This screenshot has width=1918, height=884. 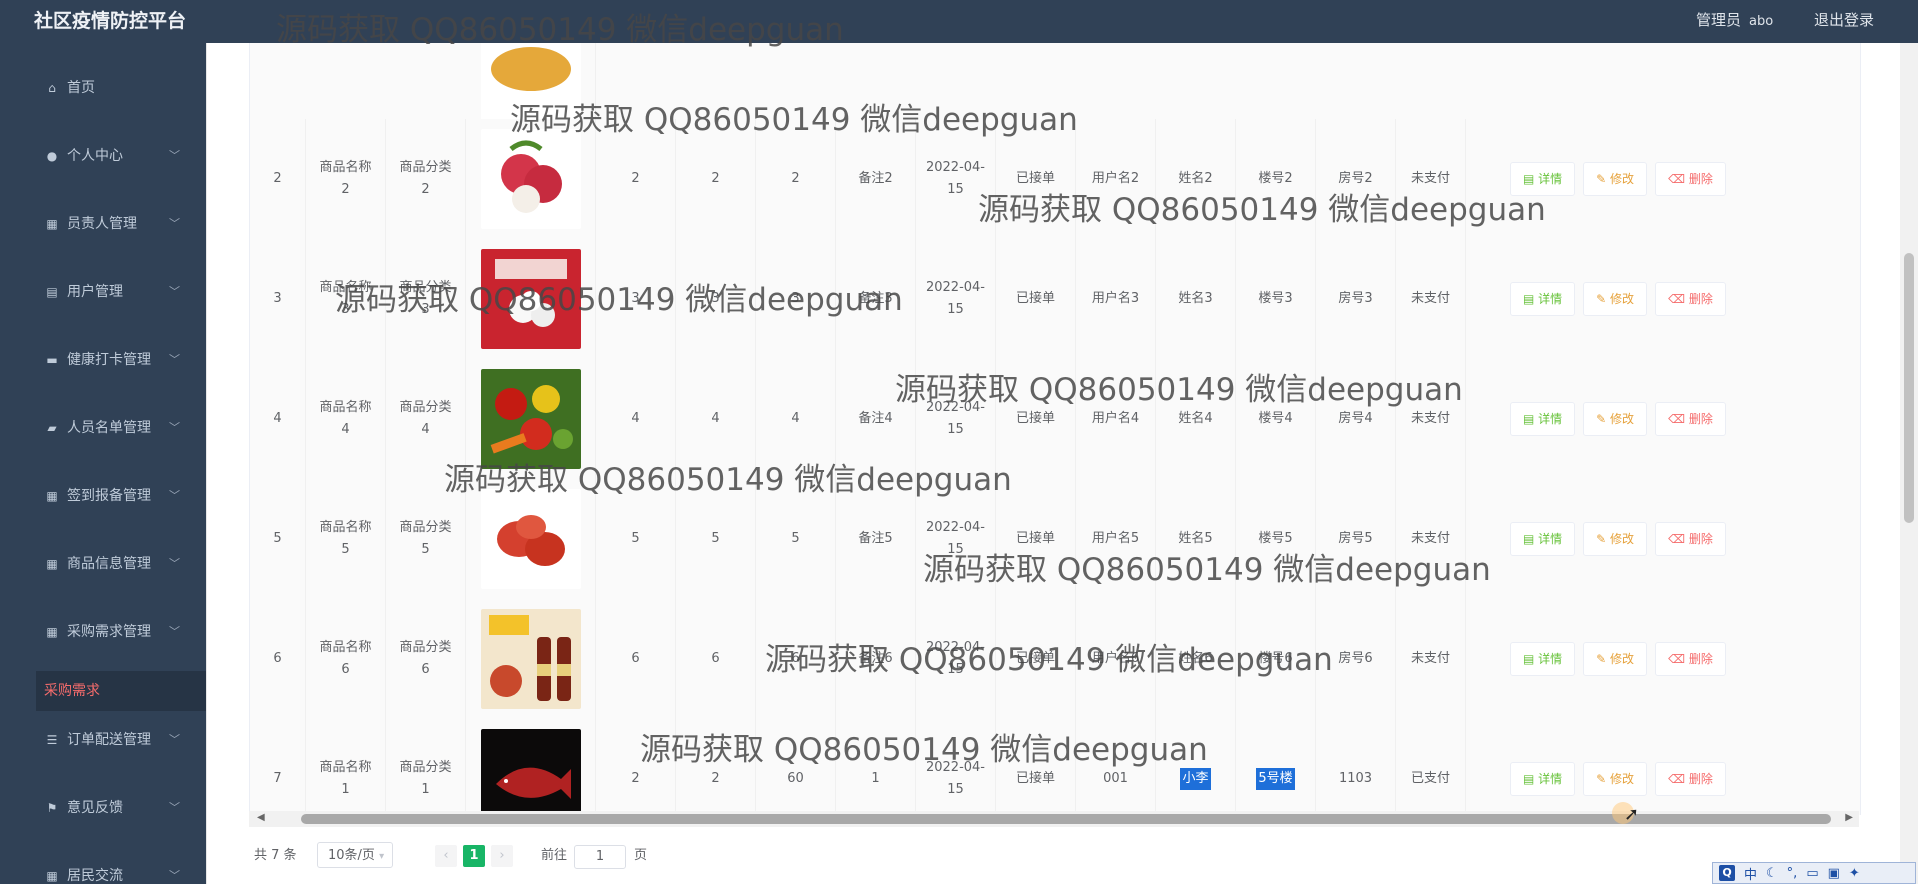 What do you see at coordinates (1761, 21) in the screenshot?
I see `admin-name: abo` at bounding box center [1761, 21].